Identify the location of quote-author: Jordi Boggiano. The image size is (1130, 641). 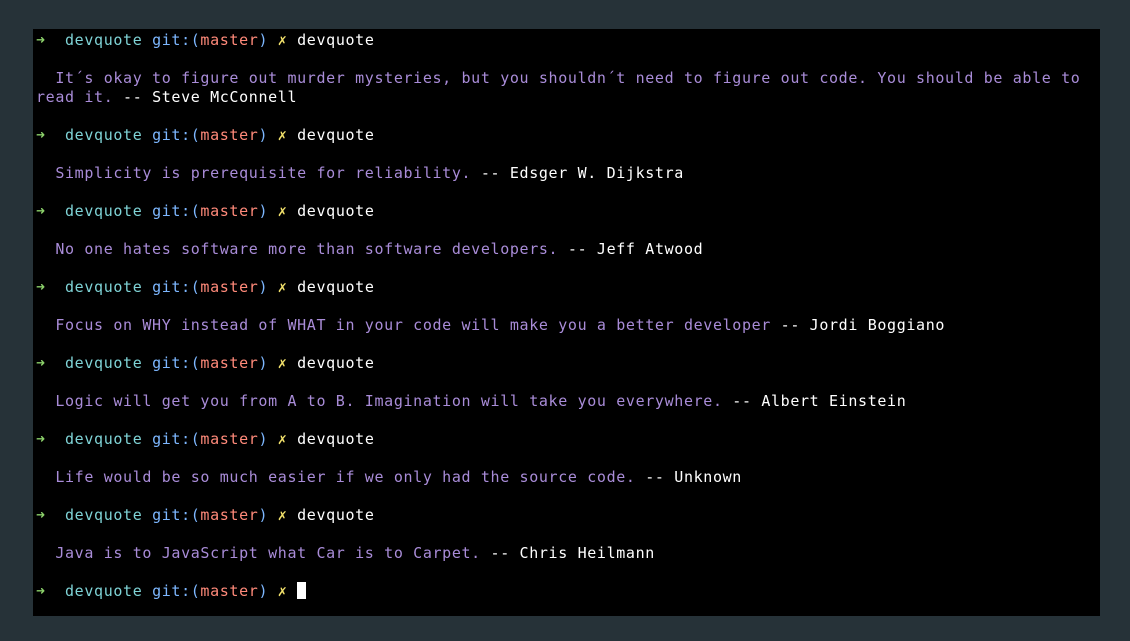
(877, 325).